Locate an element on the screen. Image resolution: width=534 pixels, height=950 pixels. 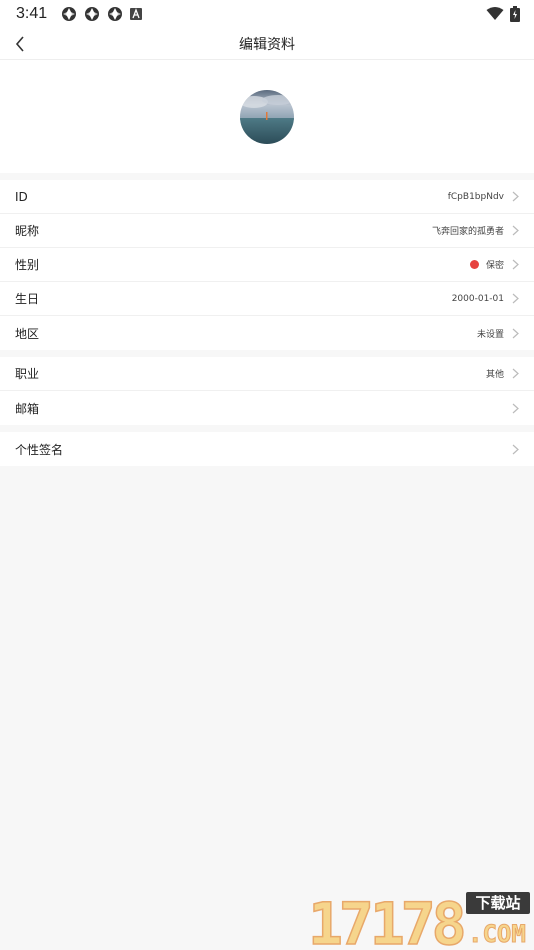
row-region: 地区 未设置 is located at coordinates (267, 333).